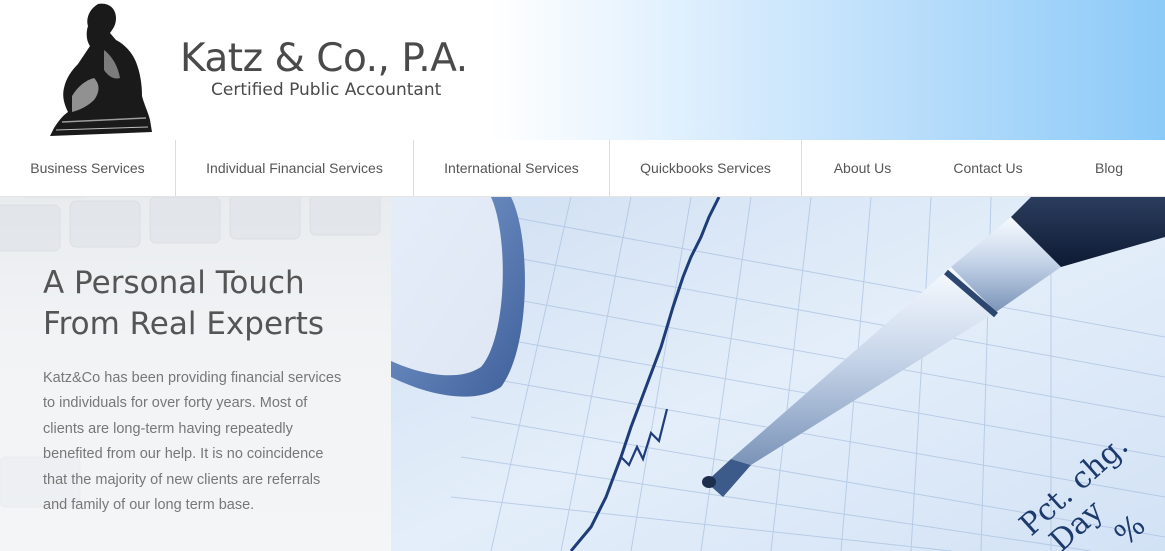 The height and width of the screenshot is (551, 1165). Describe the element at coordinates (174, 283) in the screenshot. I see `hero-heading-line-1: A Personal Touch` at that location.